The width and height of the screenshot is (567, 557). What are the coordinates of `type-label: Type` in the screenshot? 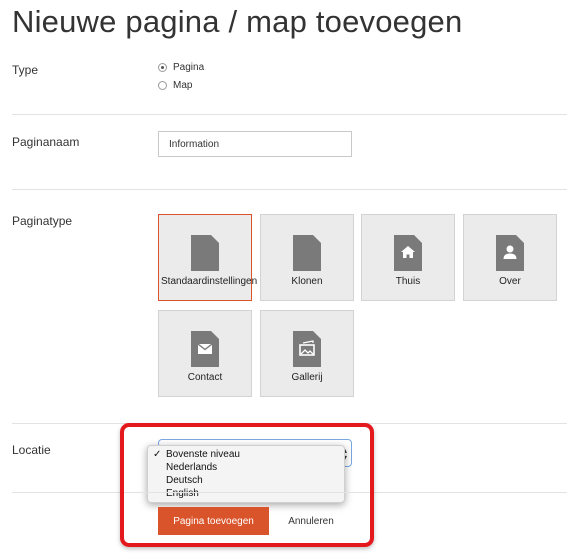 It's located at (25, 70).